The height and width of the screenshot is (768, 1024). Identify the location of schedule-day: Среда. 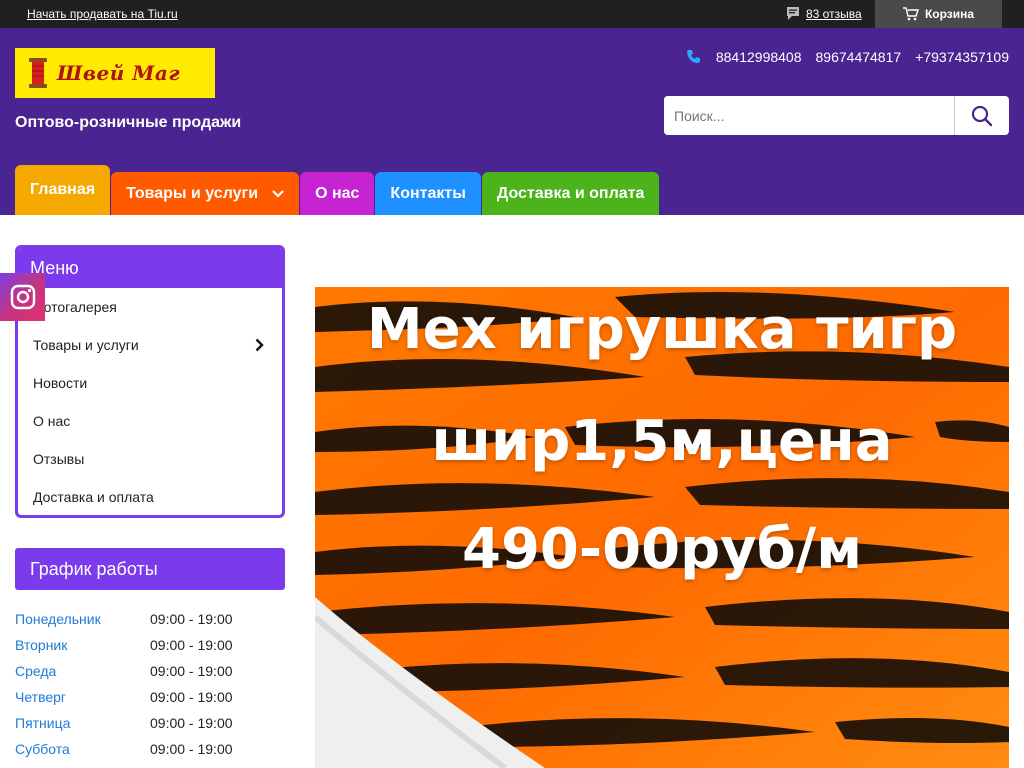
(36, 671).